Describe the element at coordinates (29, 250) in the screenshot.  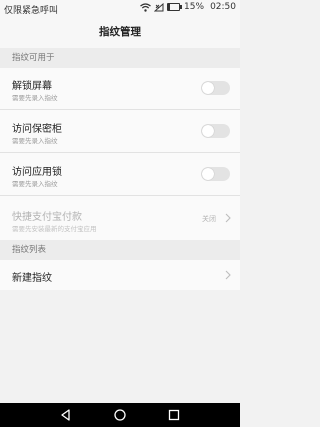
I see `section-title: 指纹列表` at that location.